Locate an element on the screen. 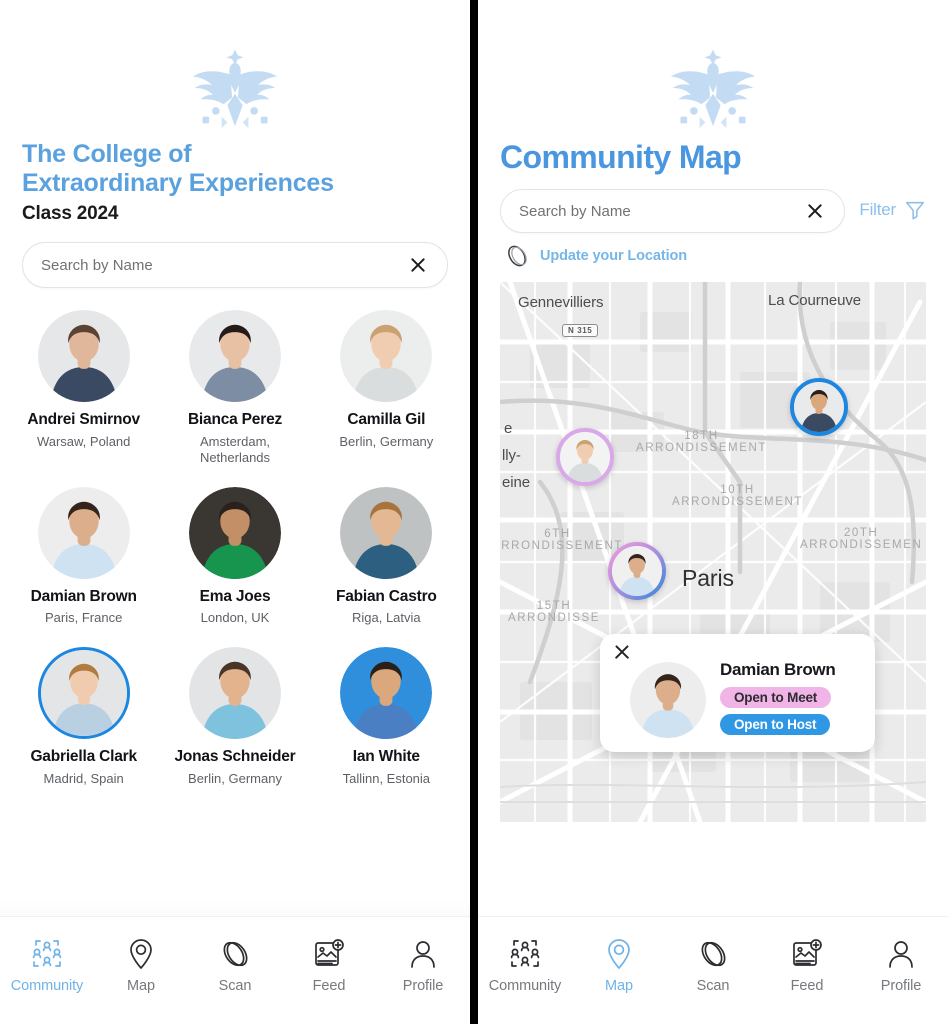 Image resolution: width=948 pixels, height=1024 pixels. map-place-label: e is located at coordinates (508, 429).